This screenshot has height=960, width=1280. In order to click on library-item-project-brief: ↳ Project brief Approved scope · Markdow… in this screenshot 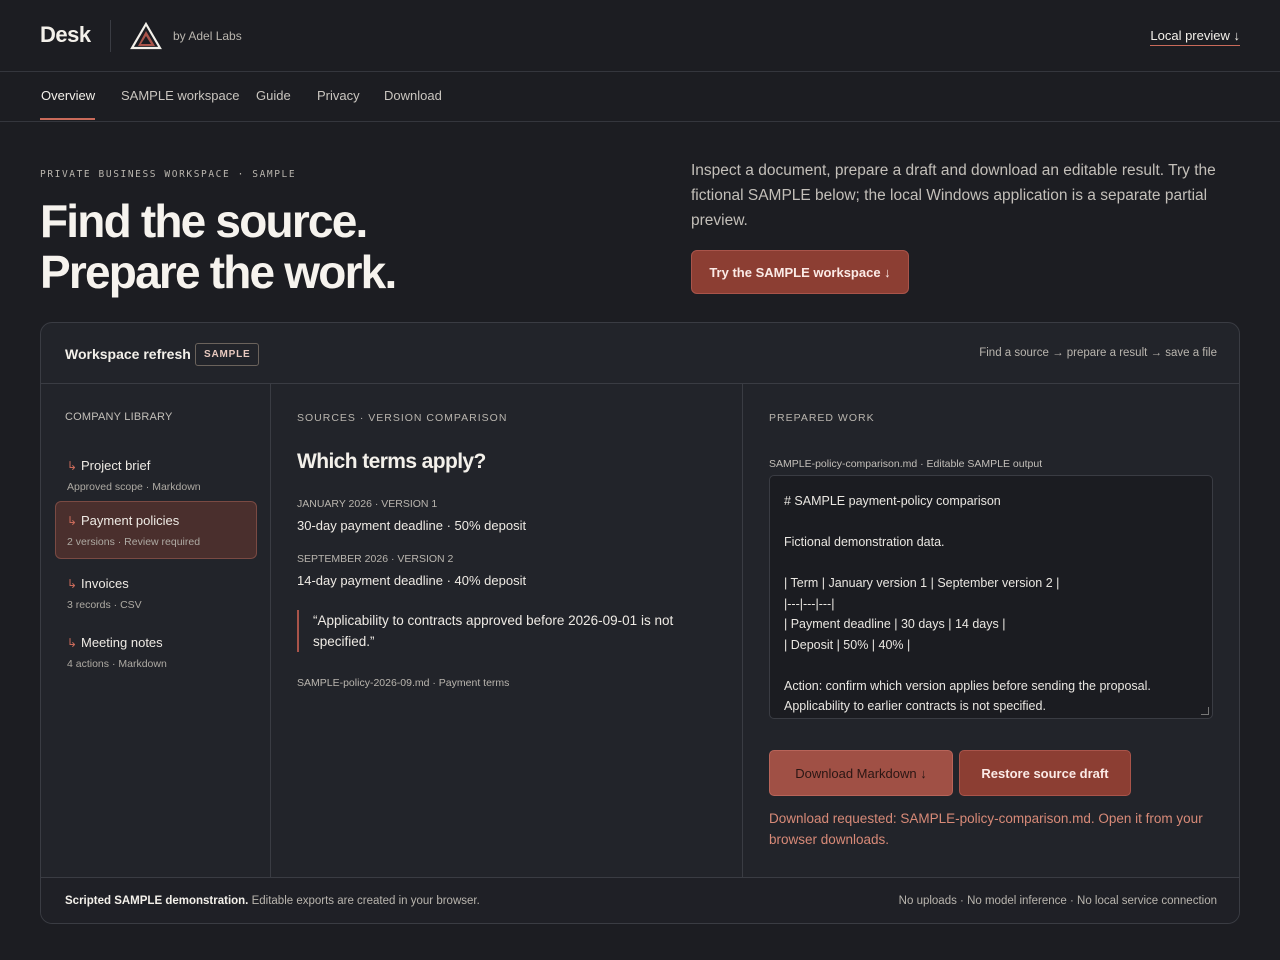, I will do `click(156, 475)`.